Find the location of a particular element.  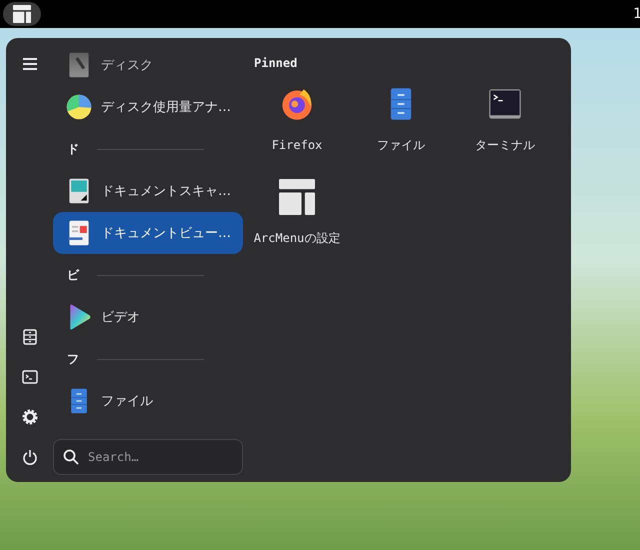

section-title: Pinned is located at coordinates (276, 63).